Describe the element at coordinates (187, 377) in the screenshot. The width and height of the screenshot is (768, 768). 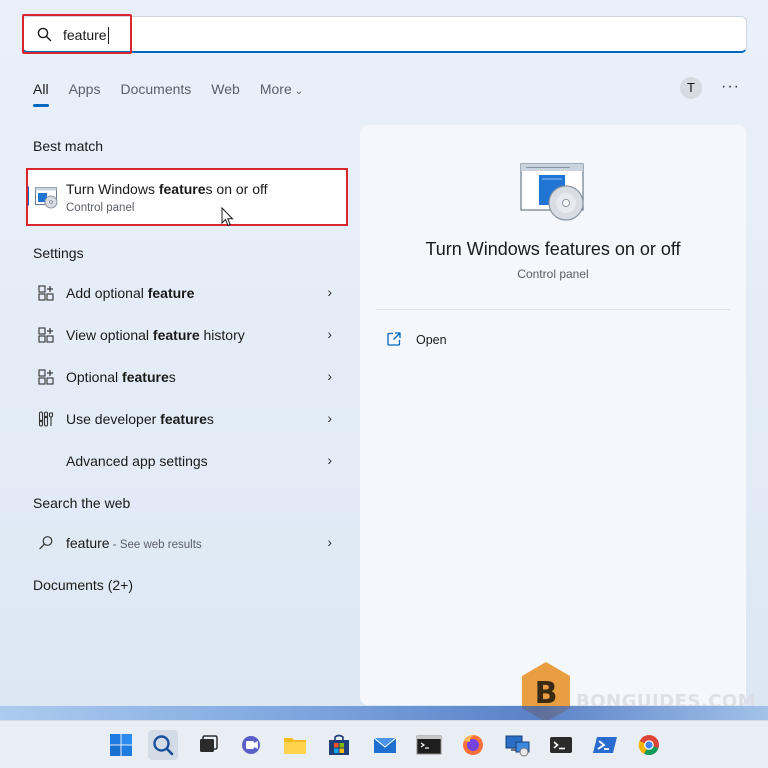
I see `setting-optional-features: Optional features ›` at that location.